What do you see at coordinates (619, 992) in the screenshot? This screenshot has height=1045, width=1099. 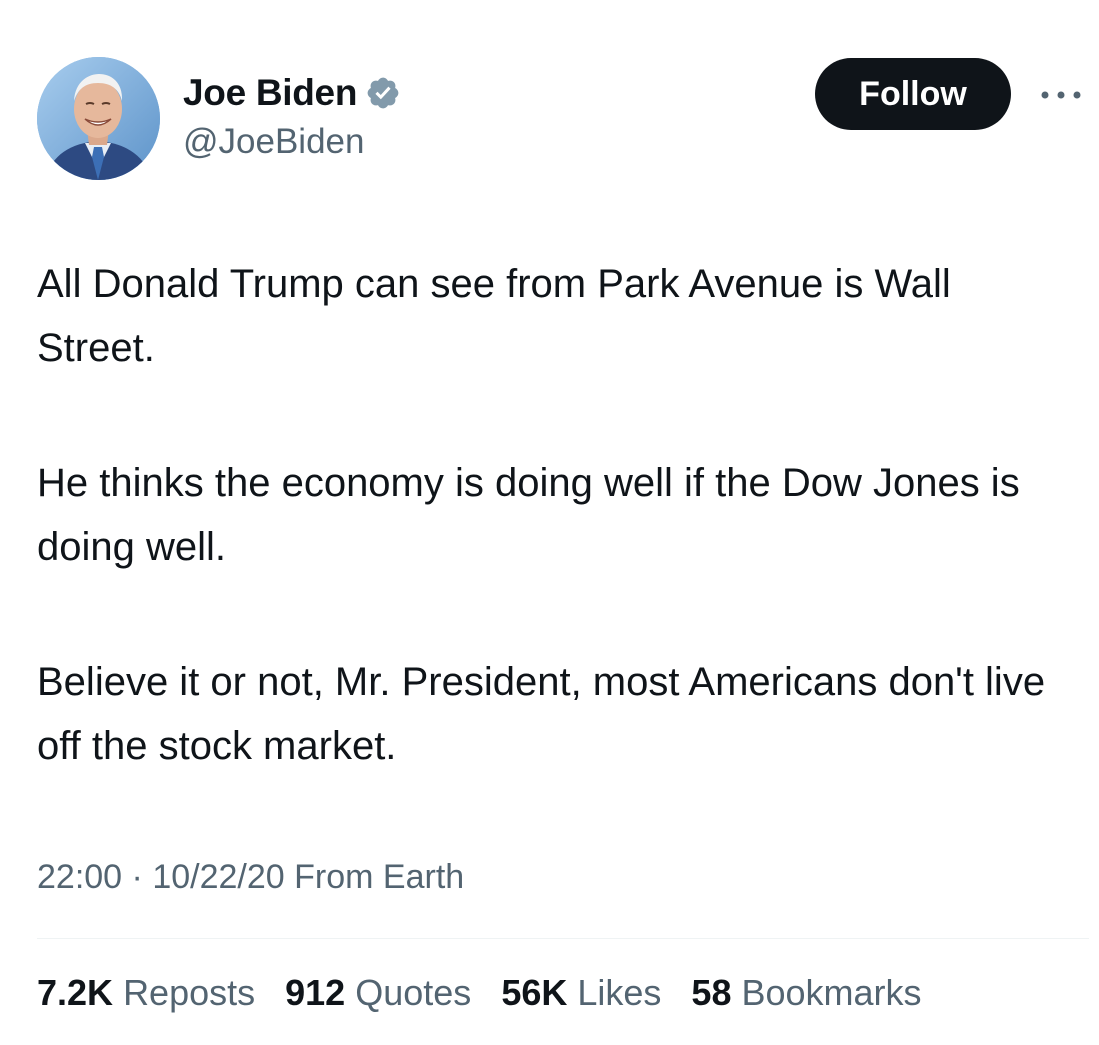 I see `likes-label: Likes` at bounding box center [619, 992].